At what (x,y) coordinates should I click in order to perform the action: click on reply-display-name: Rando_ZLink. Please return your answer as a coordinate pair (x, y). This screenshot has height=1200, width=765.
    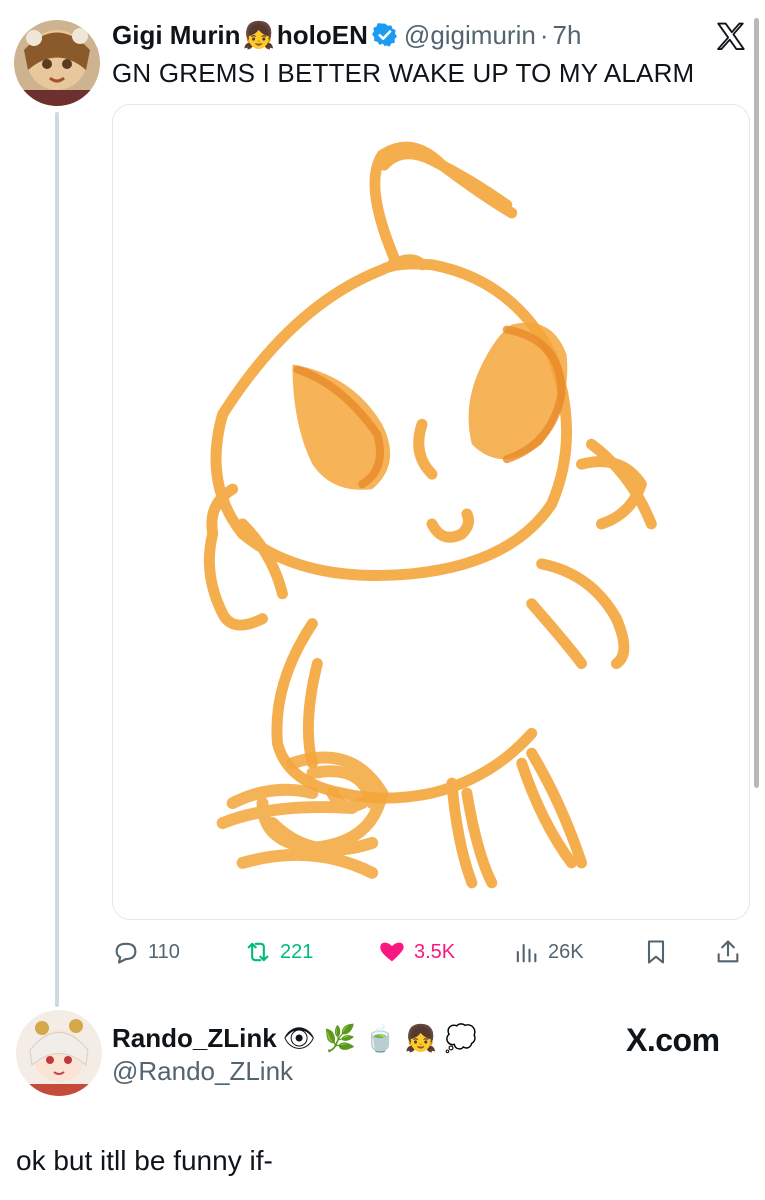
    Looking at the image, I should click on (194, 1038).